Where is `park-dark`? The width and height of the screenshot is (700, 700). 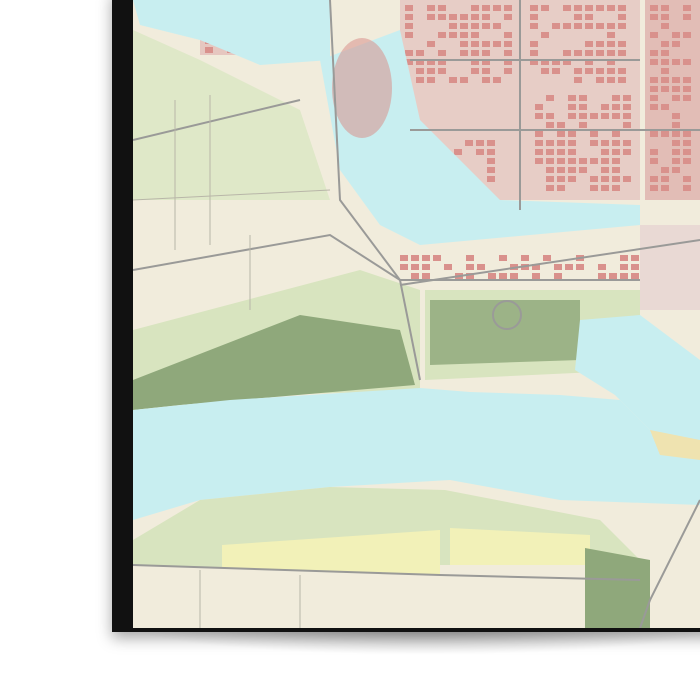 park-dark is located at coordinates (505, 332).